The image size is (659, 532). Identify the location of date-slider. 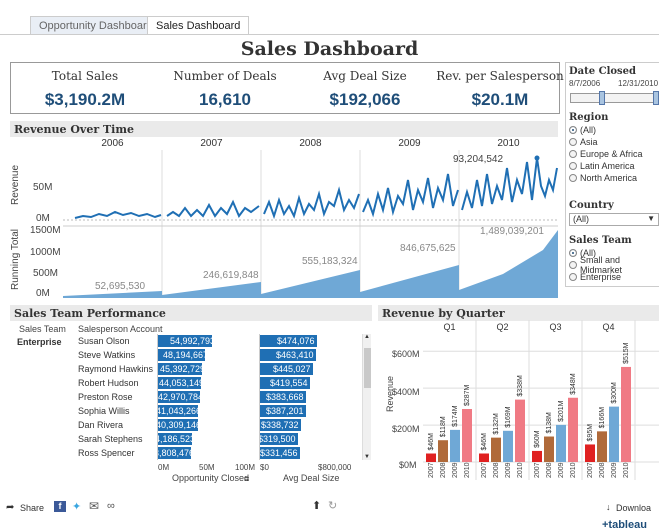
(614, 98).